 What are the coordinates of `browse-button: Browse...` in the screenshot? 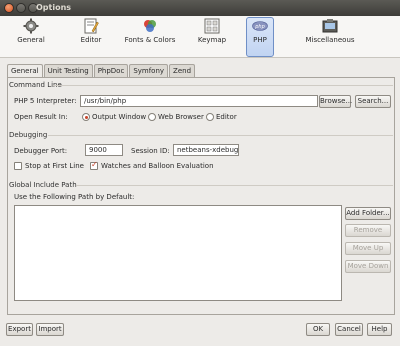 It's located at (335, 101).